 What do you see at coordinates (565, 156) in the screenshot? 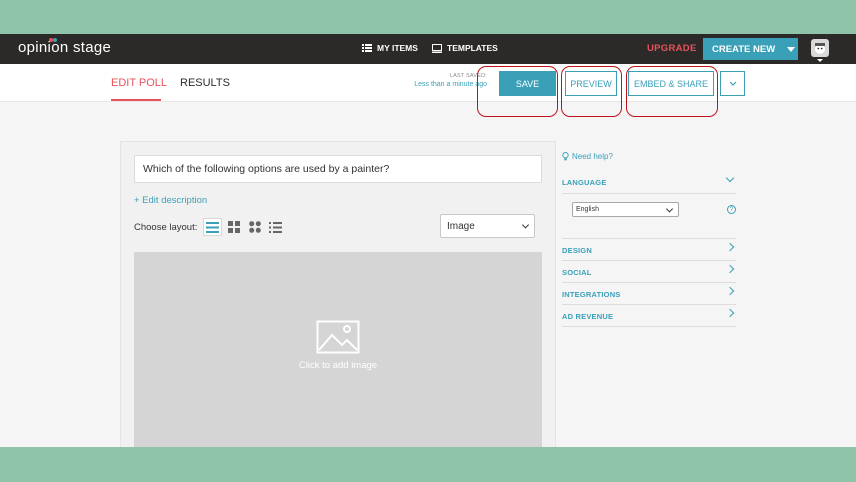
I see `lightbulb-icon` at bounding box center [565, 156].